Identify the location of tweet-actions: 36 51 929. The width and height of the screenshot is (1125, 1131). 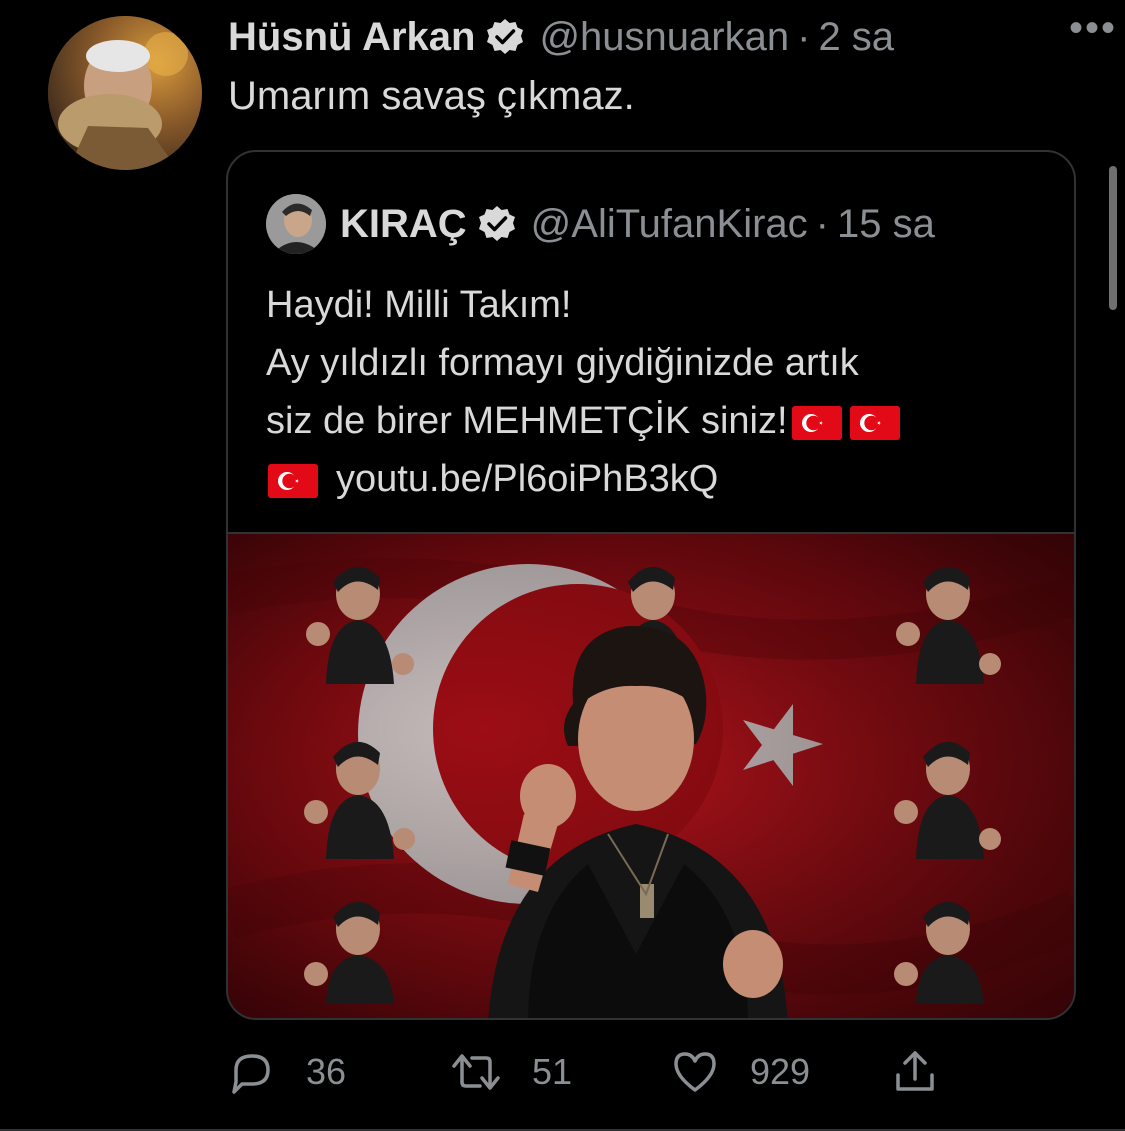
(598, 1072).